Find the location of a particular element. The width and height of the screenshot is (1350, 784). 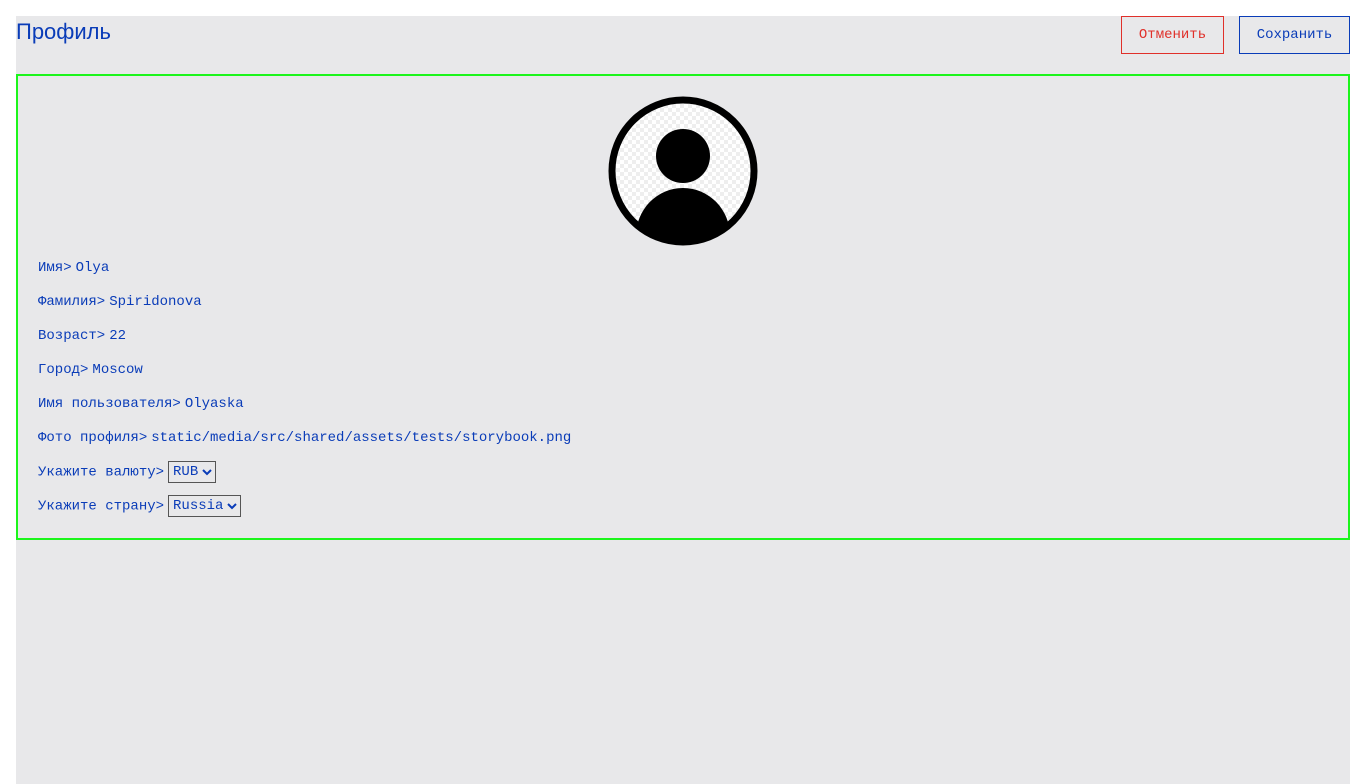

currency-select: RUB is located at coordinates (192, 472).